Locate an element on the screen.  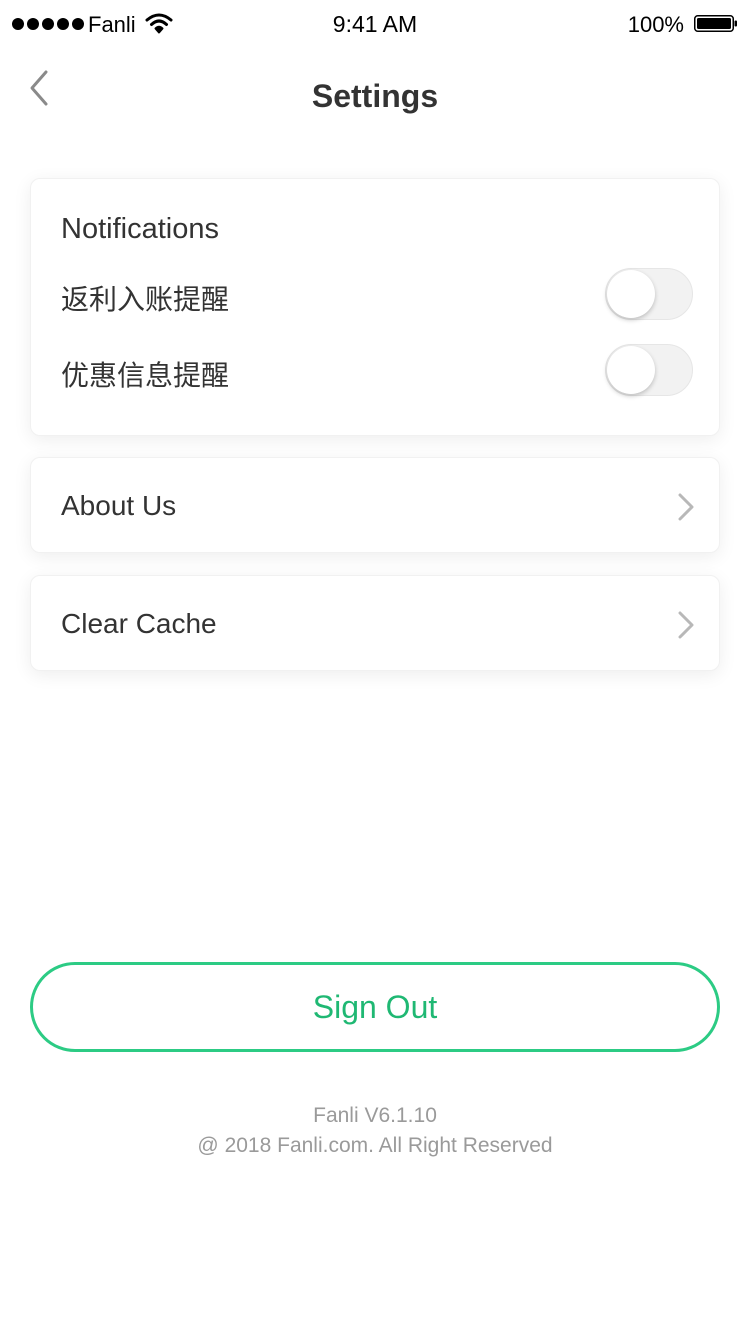
rebate-reminder-toggle is located at coordinates (649, 294).